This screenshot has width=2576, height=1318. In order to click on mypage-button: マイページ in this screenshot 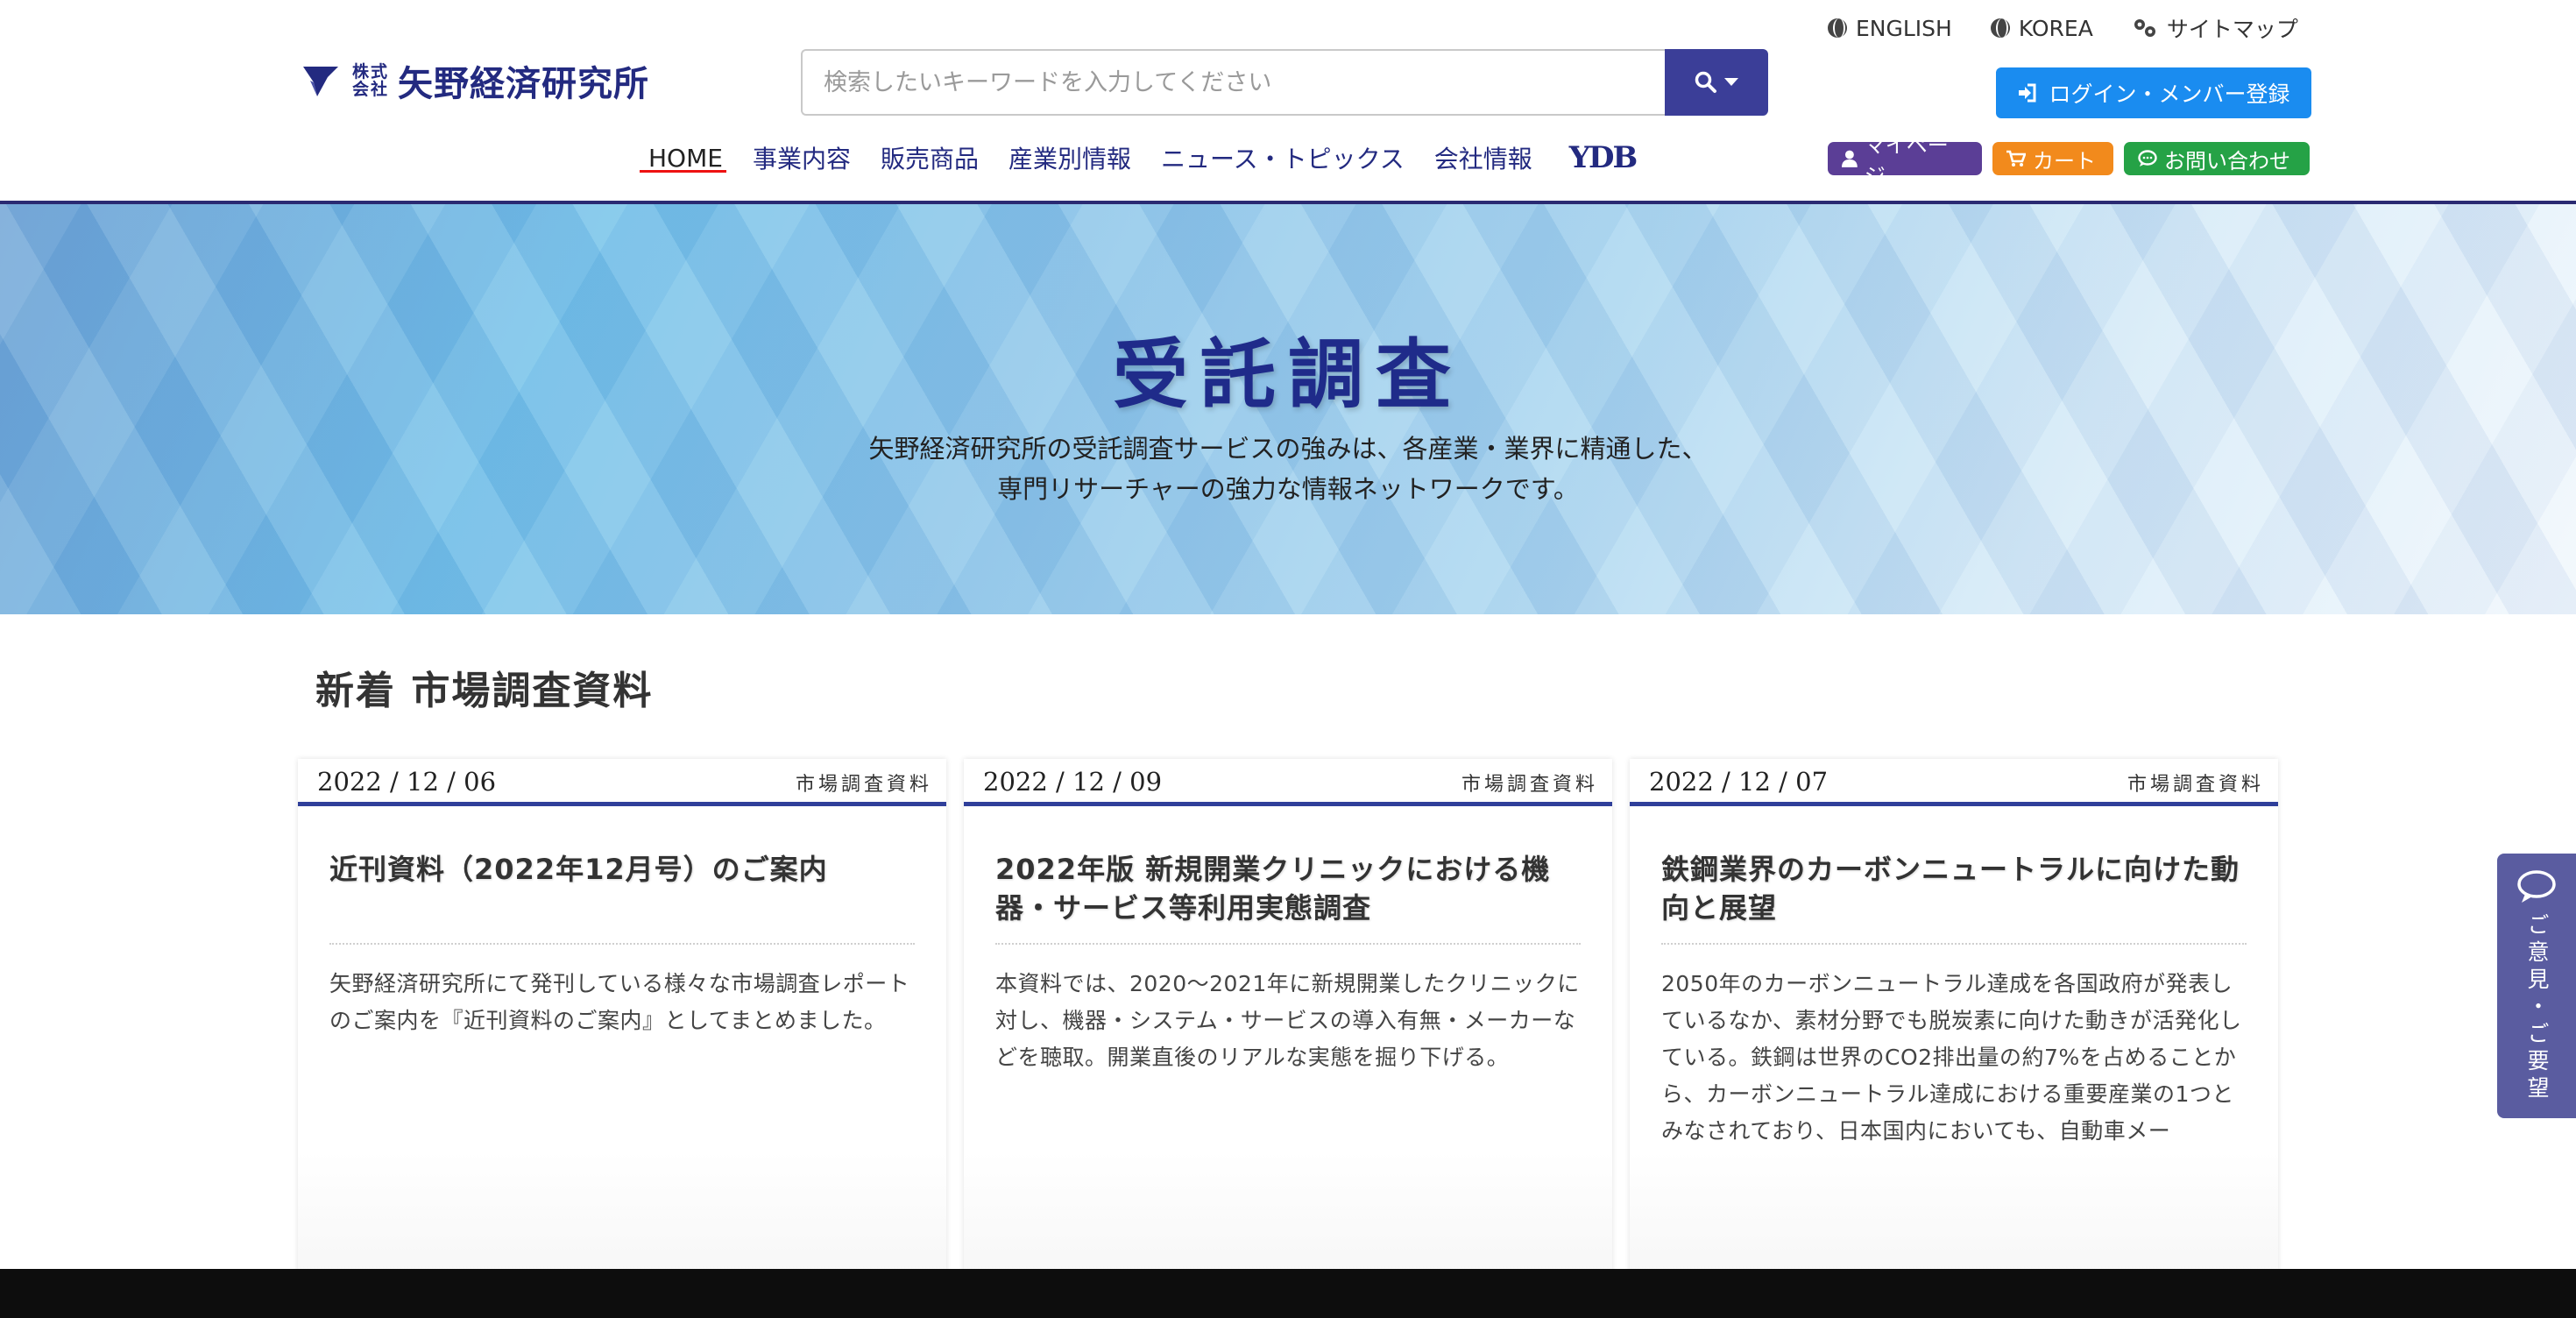, I will do `click(1905, 160)`.